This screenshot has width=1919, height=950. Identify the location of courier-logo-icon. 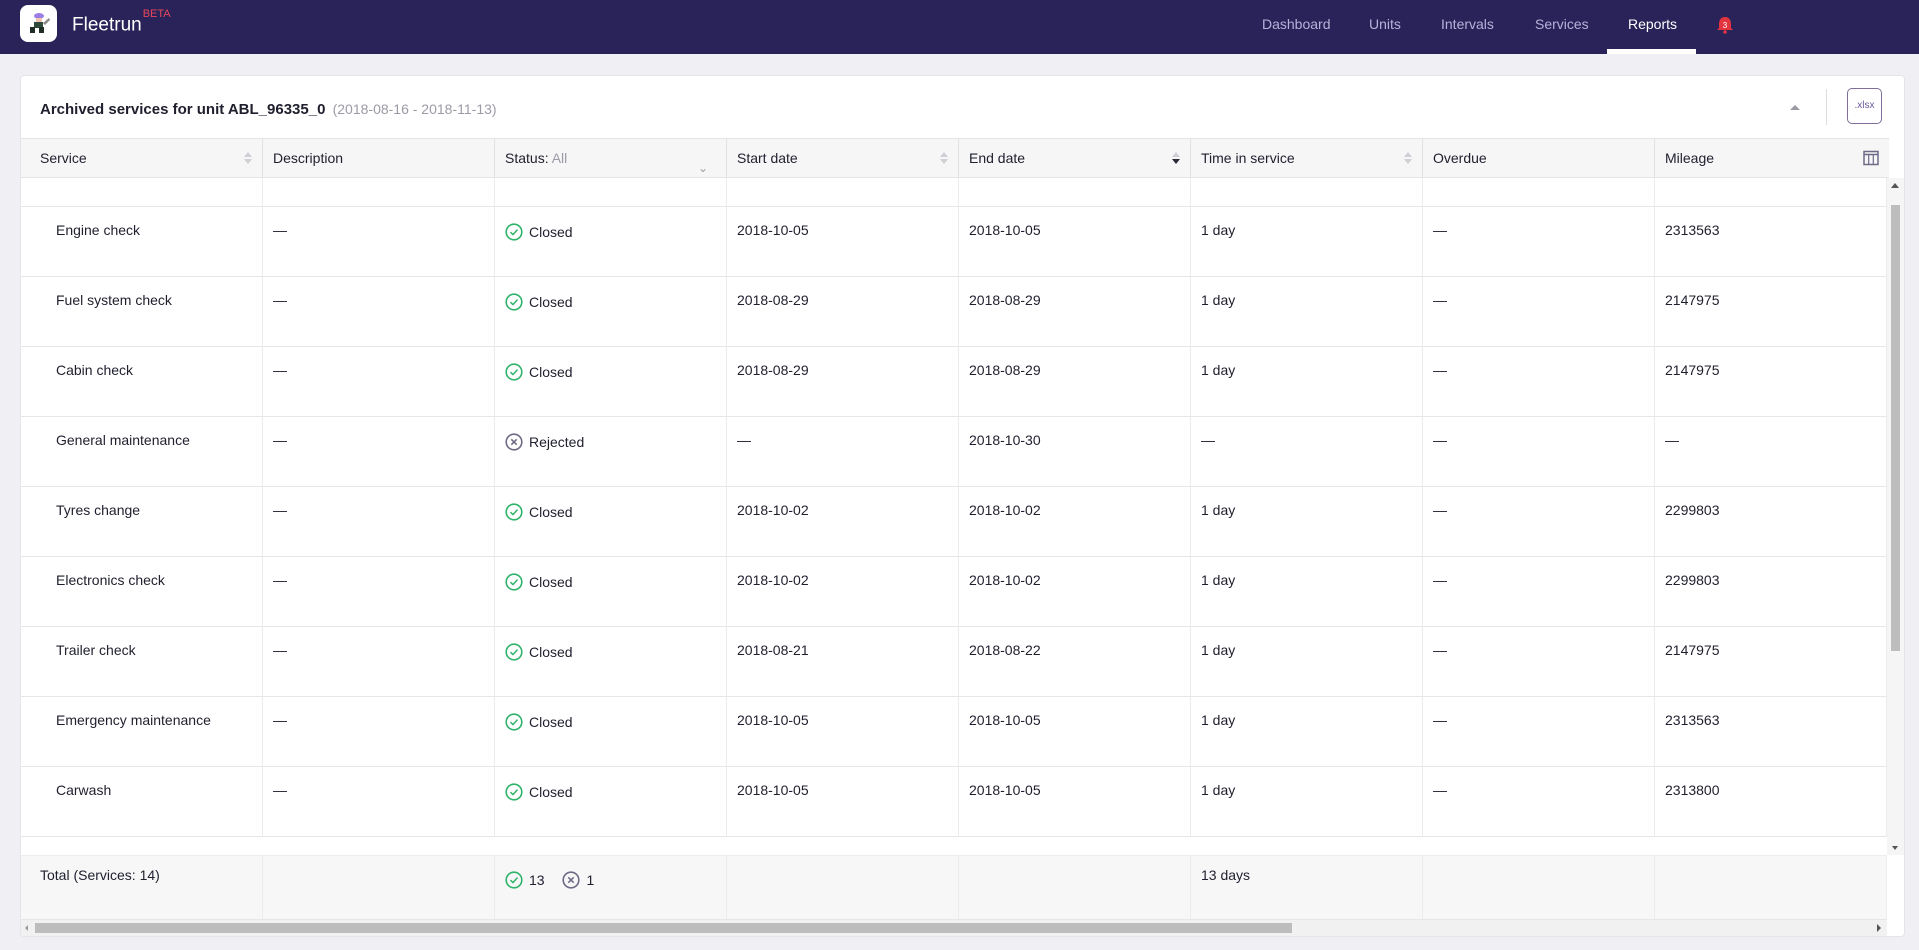
(40, 23).